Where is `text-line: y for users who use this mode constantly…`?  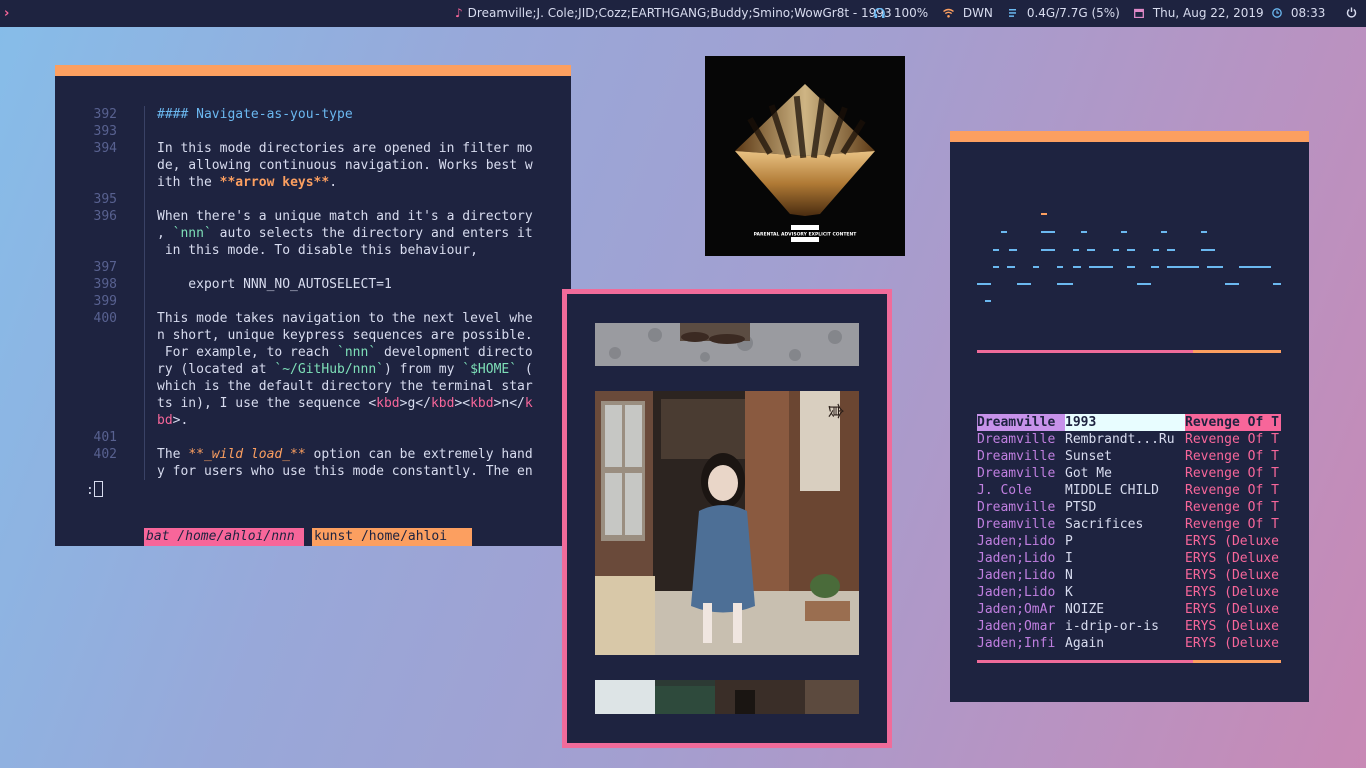
text-line: y for users who use this mode constantly… is located at coordinates (345, 471).